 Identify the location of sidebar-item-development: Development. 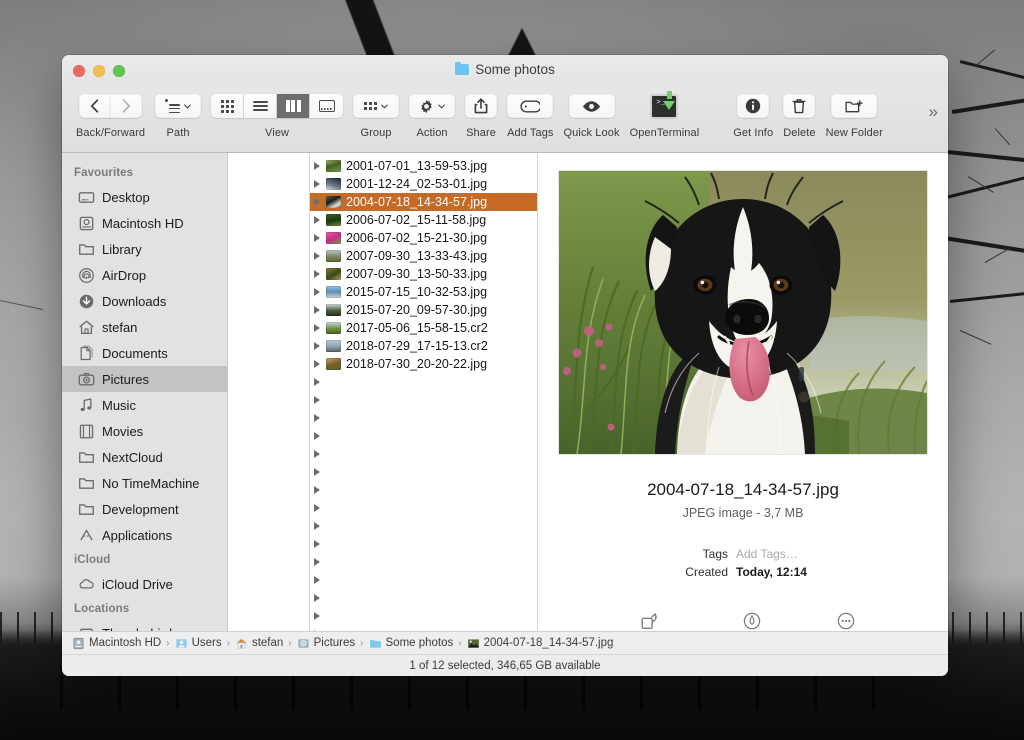
(144, 509).